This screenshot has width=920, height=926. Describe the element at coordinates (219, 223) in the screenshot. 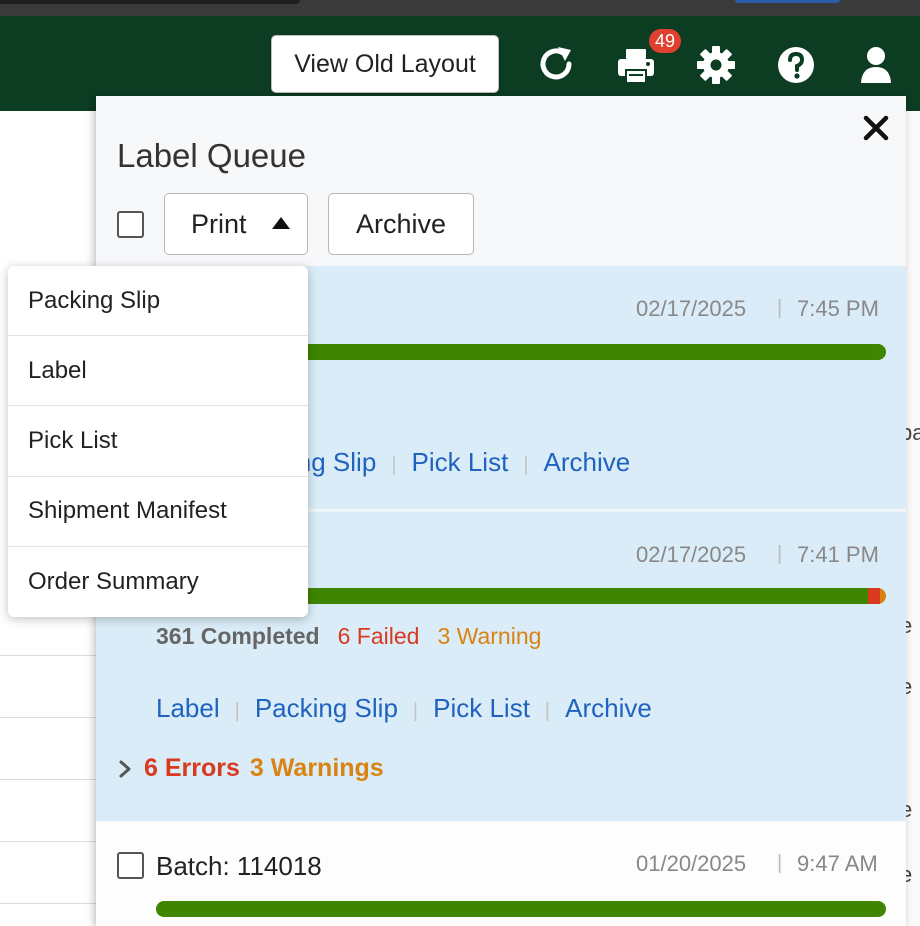

I see `print-button-label: Print` at that location.